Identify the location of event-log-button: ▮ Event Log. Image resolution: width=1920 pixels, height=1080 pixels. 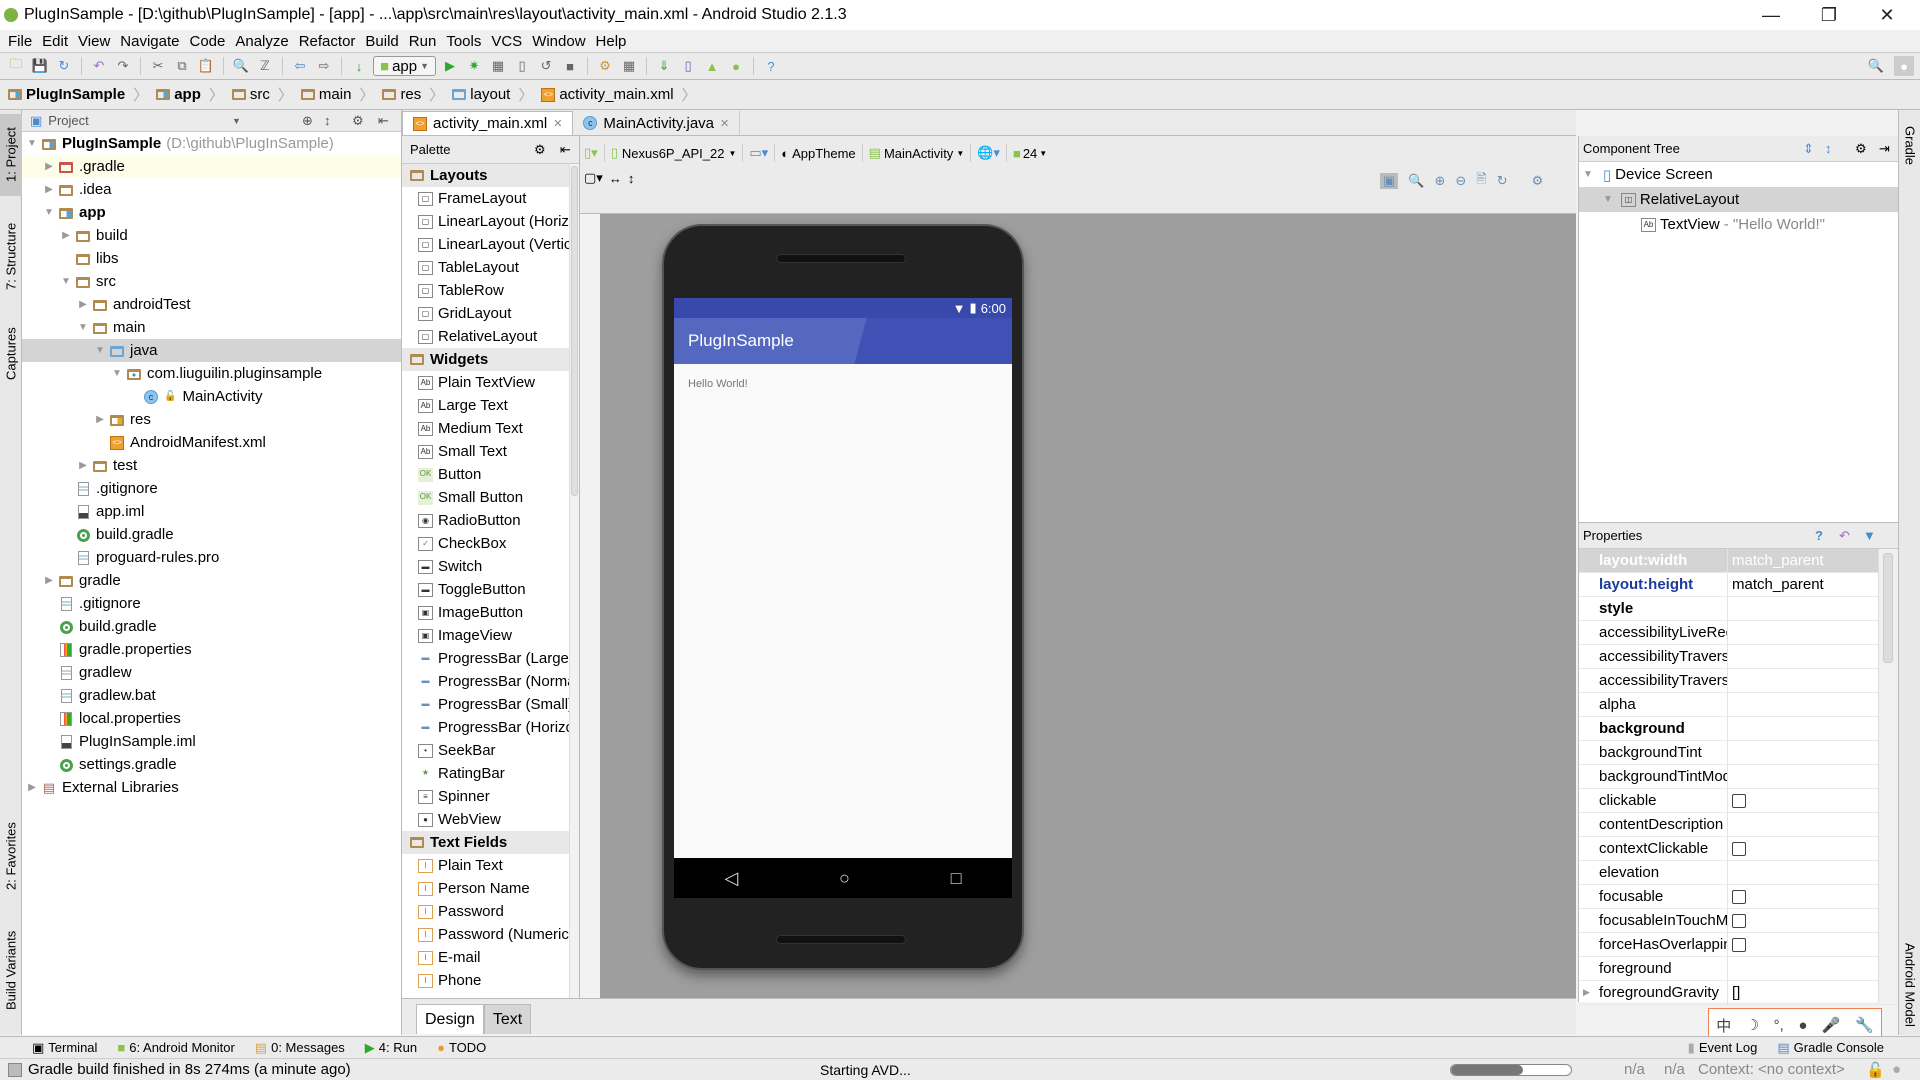
(1723, 1048).